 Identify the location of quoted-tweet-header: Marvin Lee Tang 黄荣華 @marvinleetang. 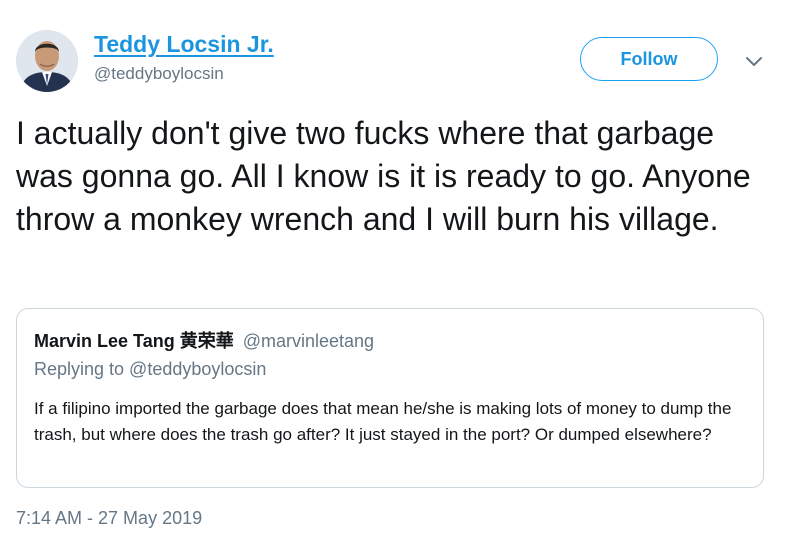
(204, 340).